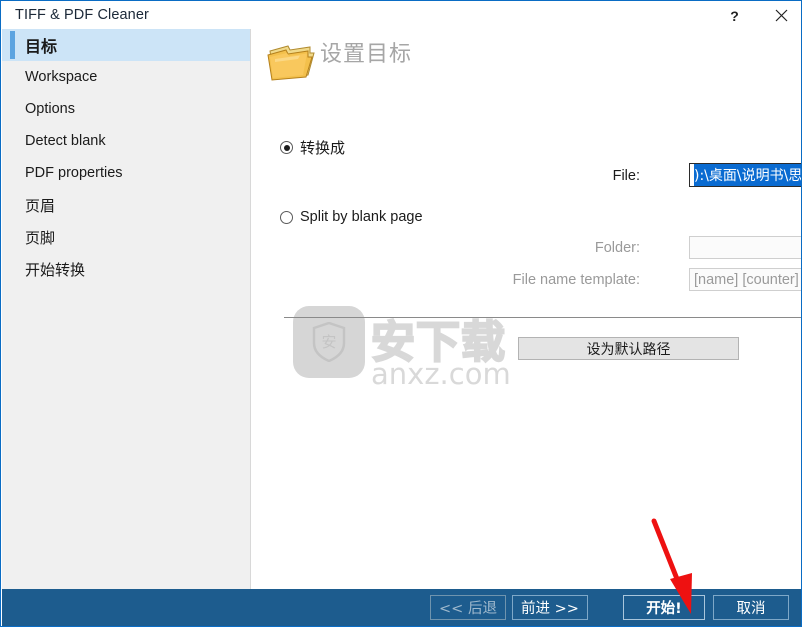 The height and width of the screenshot is (627, 802). I want to click on back-button: << 后退, so click(468, 607).